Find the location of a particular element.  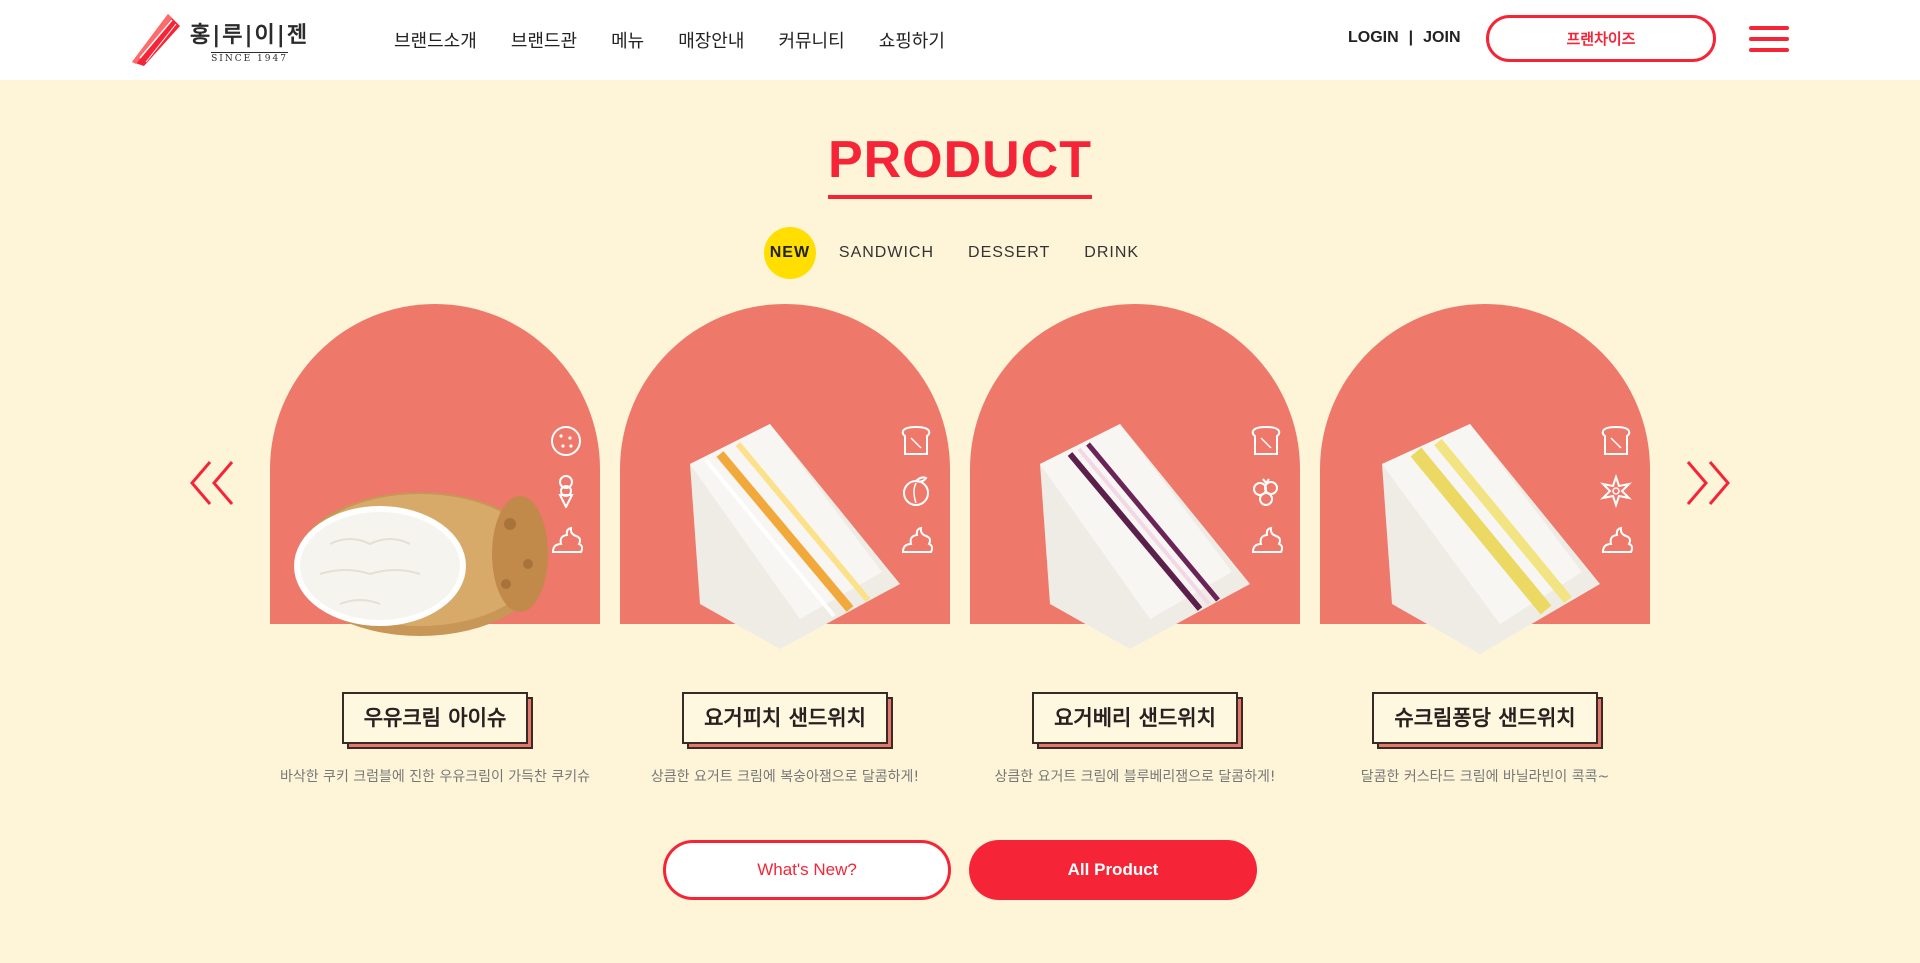

whats-new-button: What's New? is located at coordinates (807, 870).